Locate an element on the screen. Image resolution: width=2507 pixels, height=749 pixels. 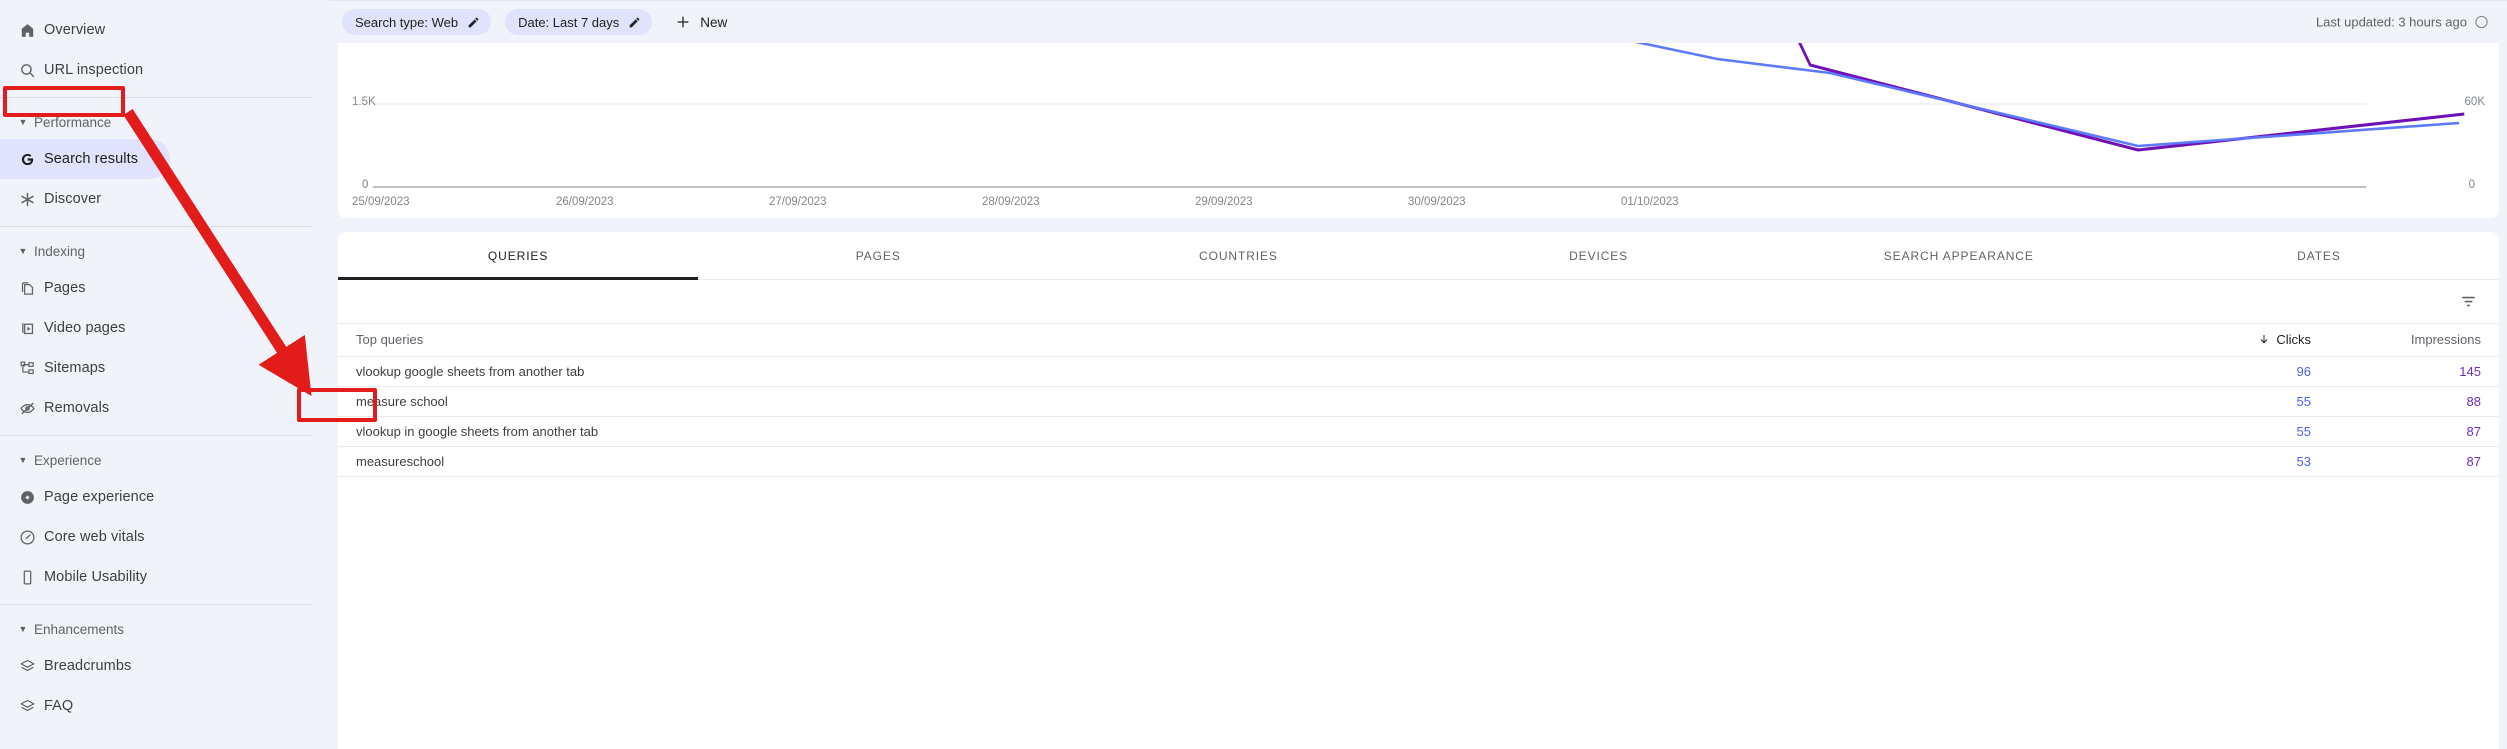
sidebar-item-faq: FAQ is located at coordinates (85, 706).